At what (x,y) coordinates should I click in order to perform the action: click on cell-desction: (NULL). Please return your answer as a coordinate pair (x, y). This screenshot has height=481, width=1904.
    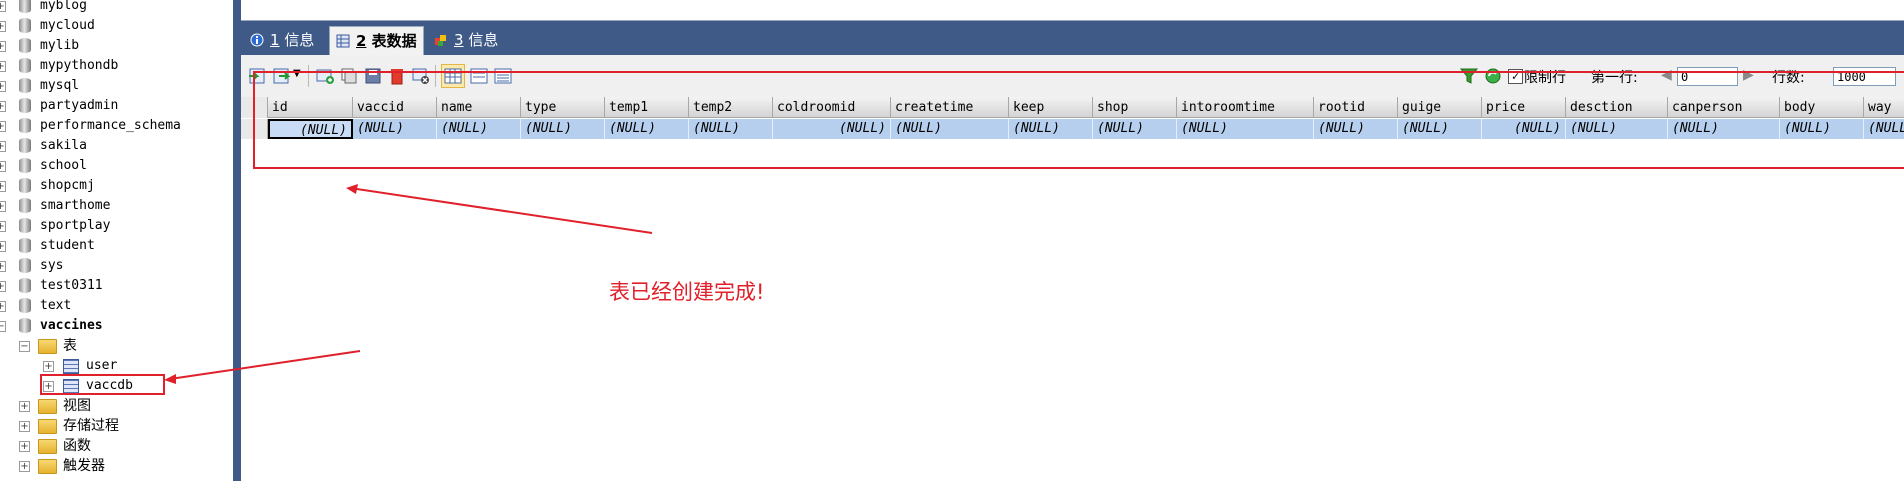
    Looking at the image, I should click on (1617, 129).